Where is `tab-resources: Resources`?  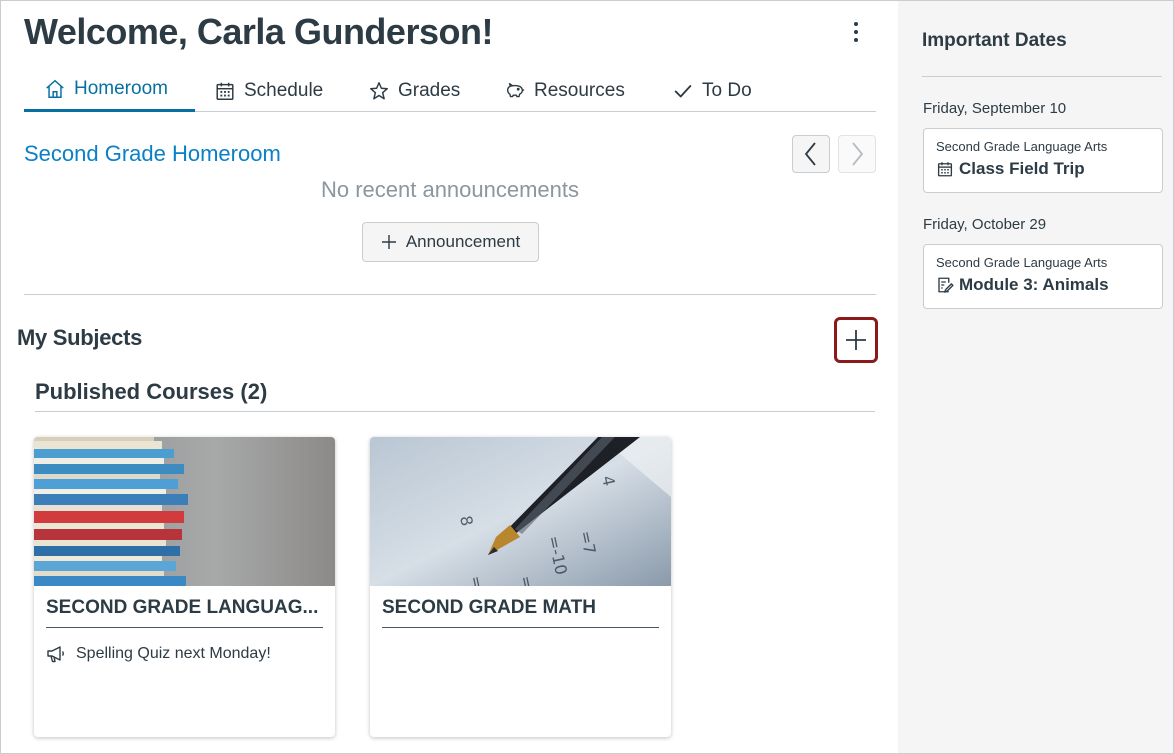 tab-resources: Resources is located at coordinates (564, 91).